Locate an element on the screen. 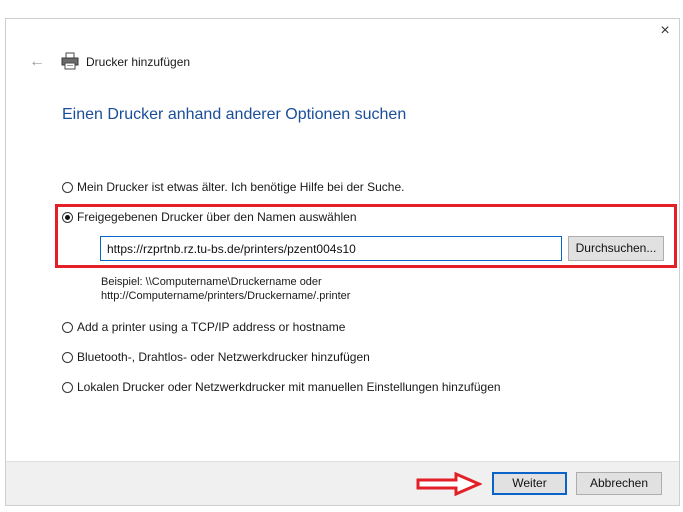 This screenshot has height=512, width=683. printer-icon is located at coordinates (70, 61).